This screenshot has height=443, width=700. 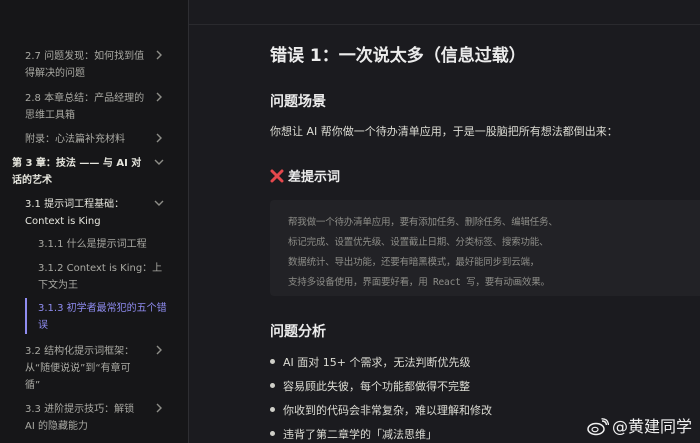 I want to click on list-item-text: 违背了第二章学的「减法思维」, so click(x=360, y=434).